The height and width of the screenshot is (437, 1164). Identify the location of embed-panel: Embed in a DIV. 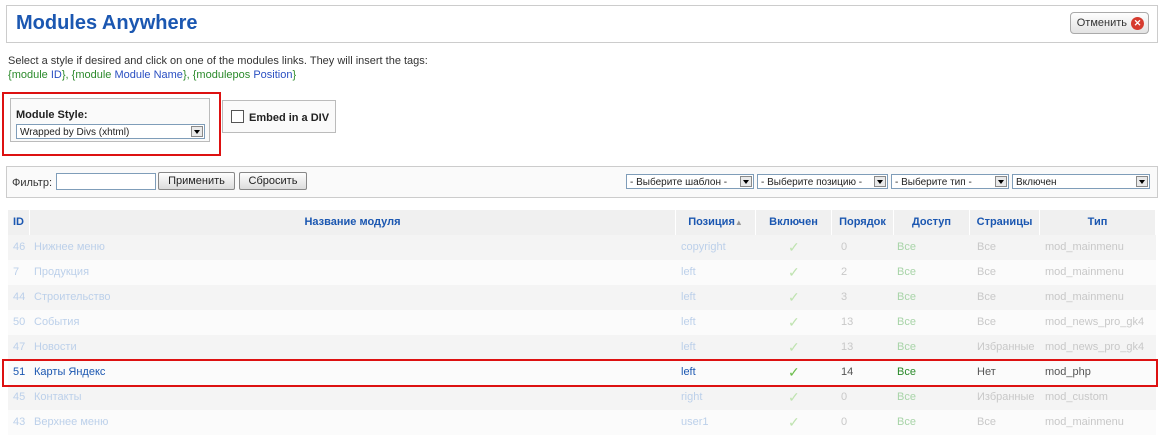
(279, 116).